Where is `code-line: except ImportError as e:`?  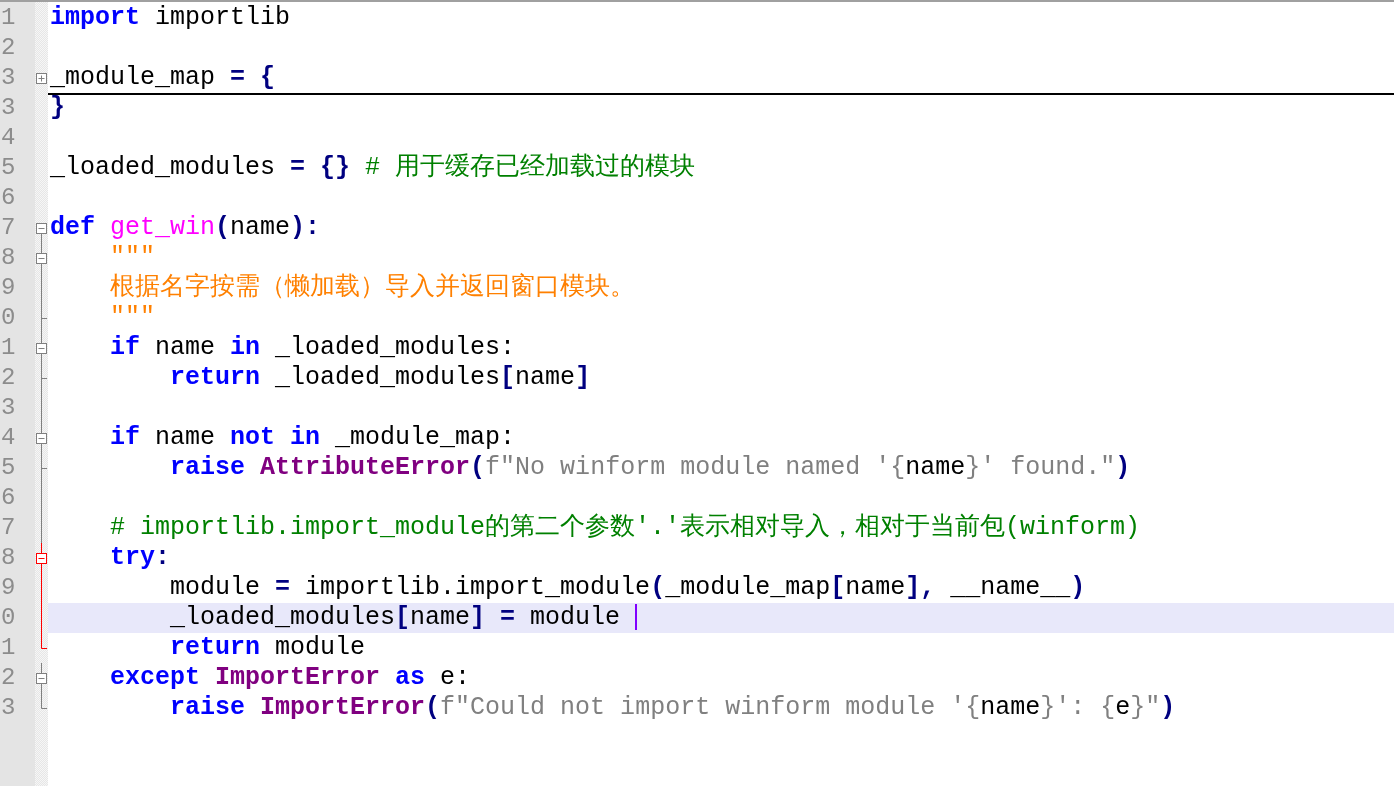 code-line: except ImportError as e: is located at coordinates (290, 678).